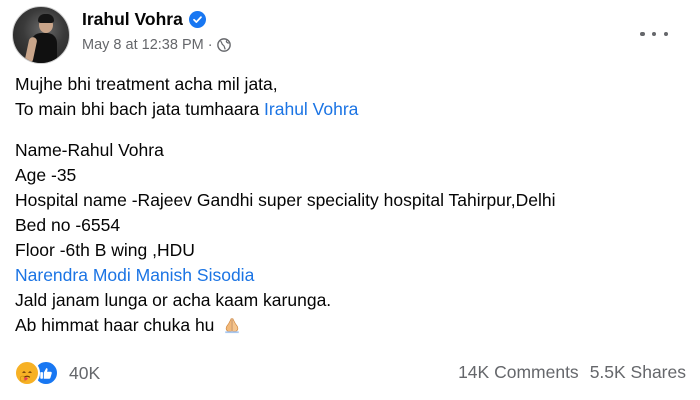 This screenshot has height=400, width=700. I want to click on comments-count: 14K Comments, so click(518, 372).